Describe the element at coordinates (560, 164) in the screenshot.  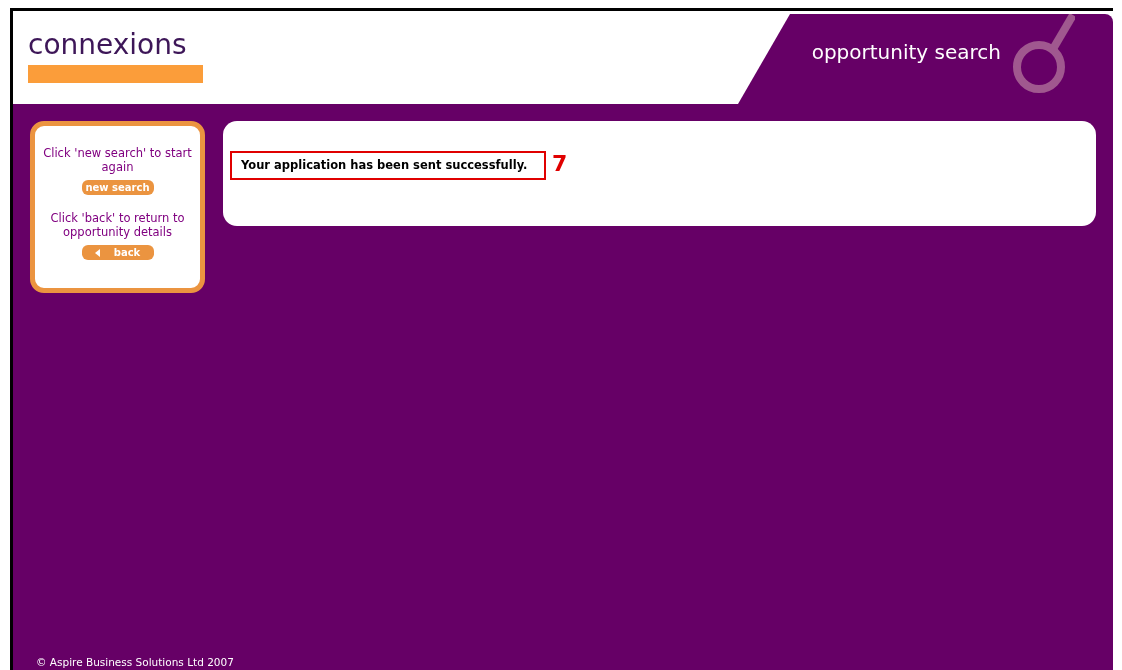
I see `annotation-number: 7` at that location.